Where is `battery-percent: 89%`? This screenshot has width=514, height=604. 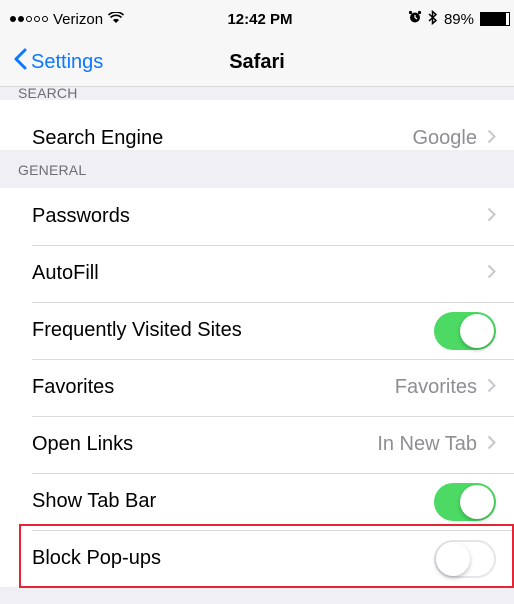 battery-percent: 89% is located at coordinates (458, 19).